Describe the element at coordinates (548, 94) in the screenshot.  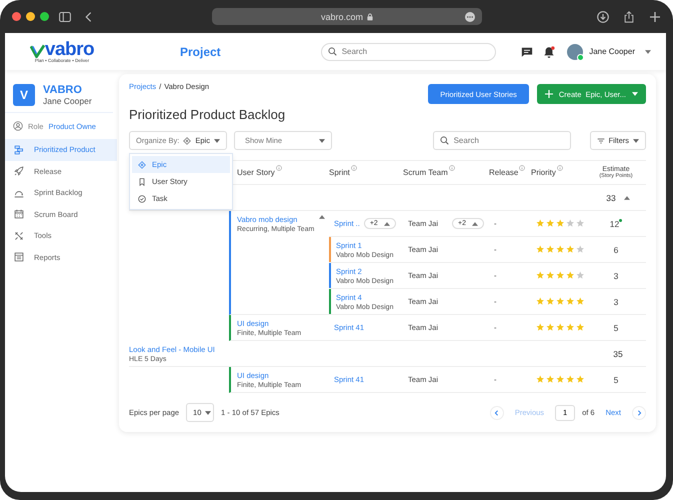
I see `plus-icon` at that location.